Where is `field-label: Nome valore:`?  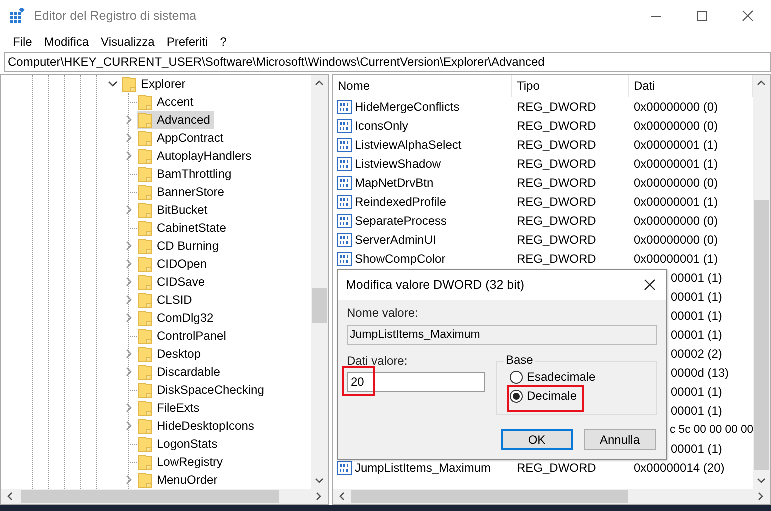
field-label: Nome valore: is located at coordinates (383, 313).